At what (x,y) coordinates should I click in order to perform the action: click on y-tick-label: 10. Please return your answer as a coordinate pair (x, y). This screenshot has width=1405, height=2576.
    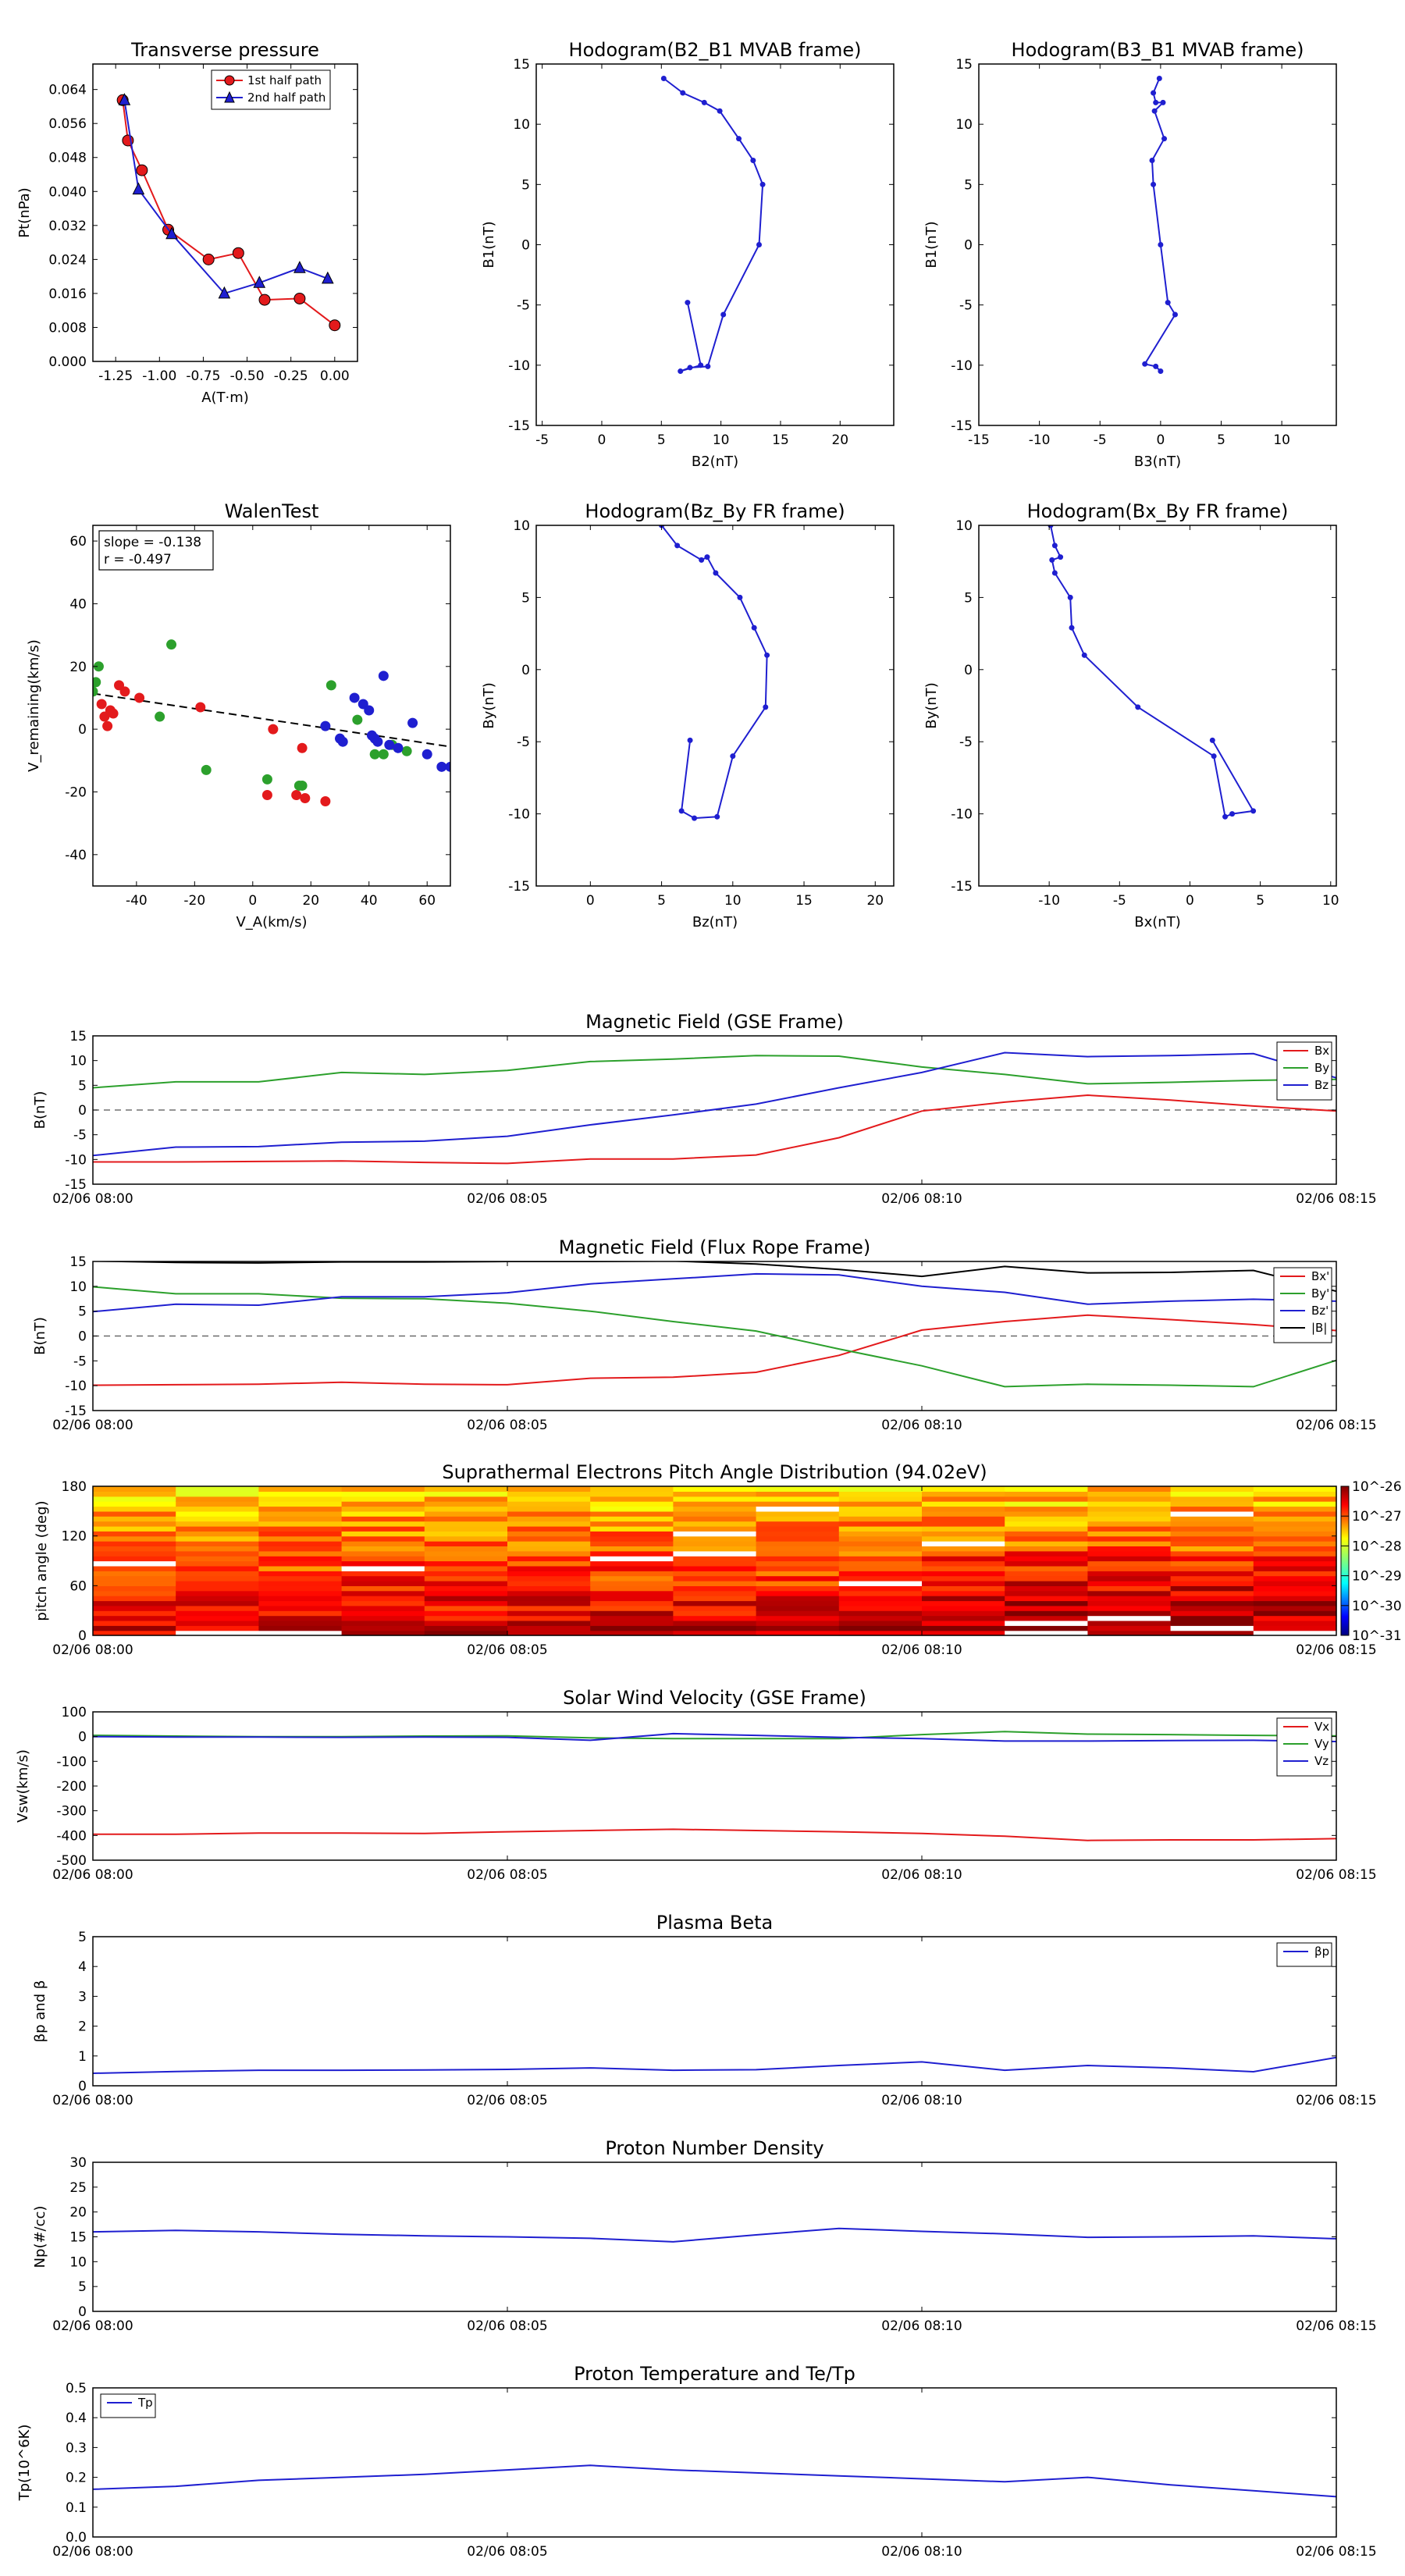
    Looking at the image, I should click on (964, 125).